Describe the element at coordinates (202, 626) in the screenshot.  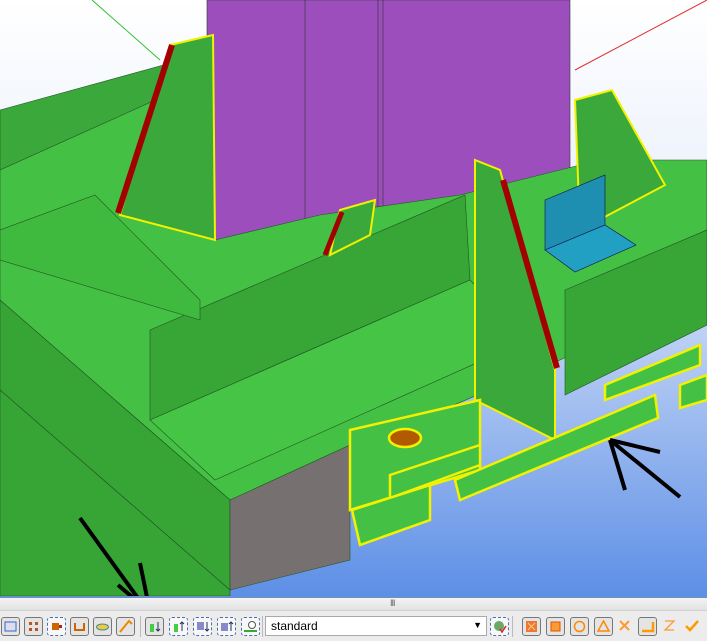
I see `select-object-down-icon` at that location.